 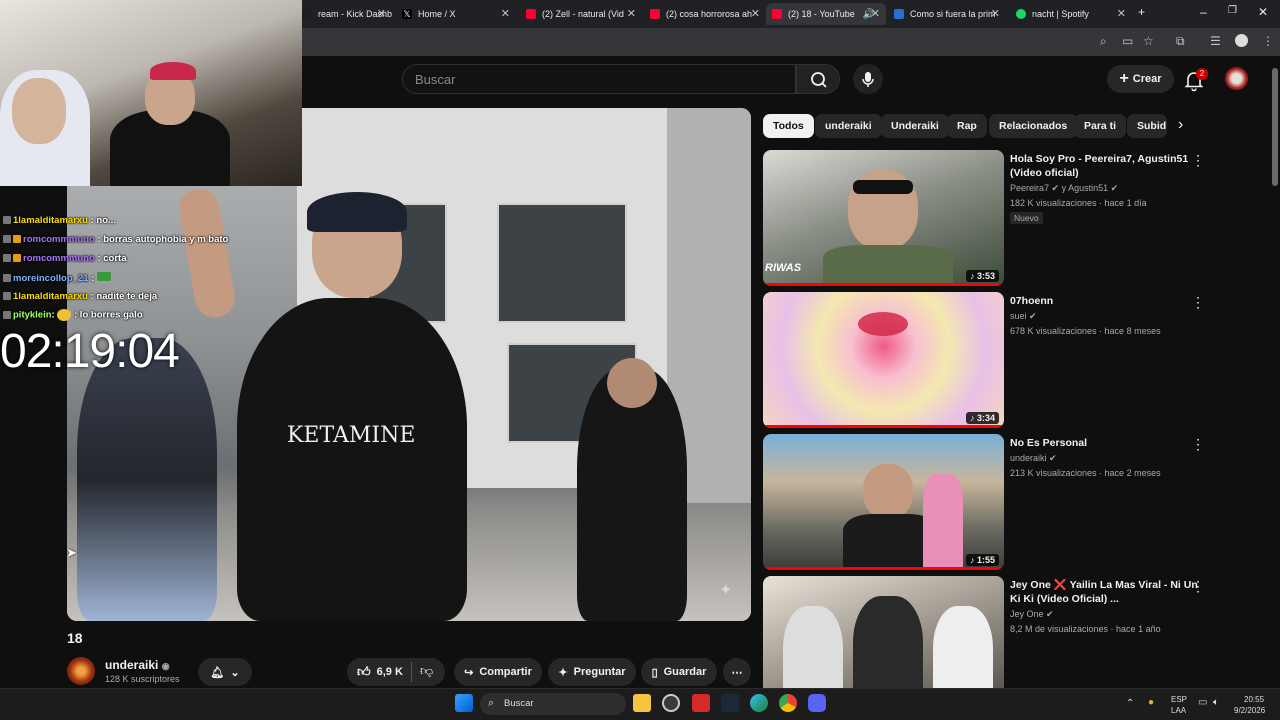 I want to click on edge-icon, so click(x=759, y=703).